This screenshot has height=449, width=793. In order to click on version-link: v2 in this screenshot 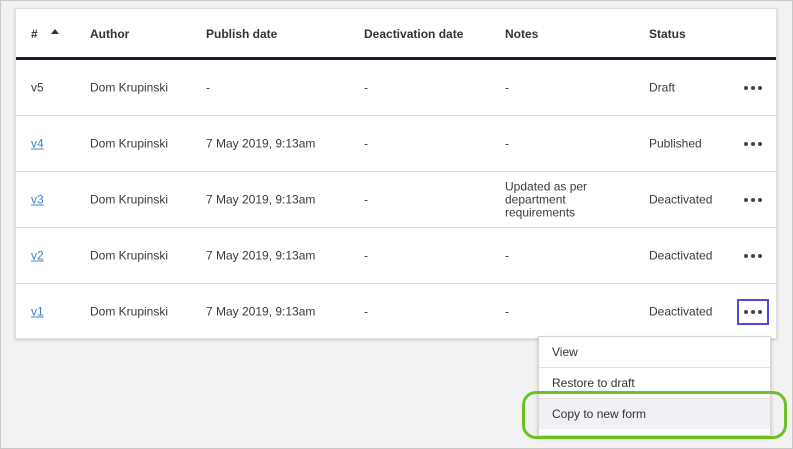, I will do `click(37, 255)`.